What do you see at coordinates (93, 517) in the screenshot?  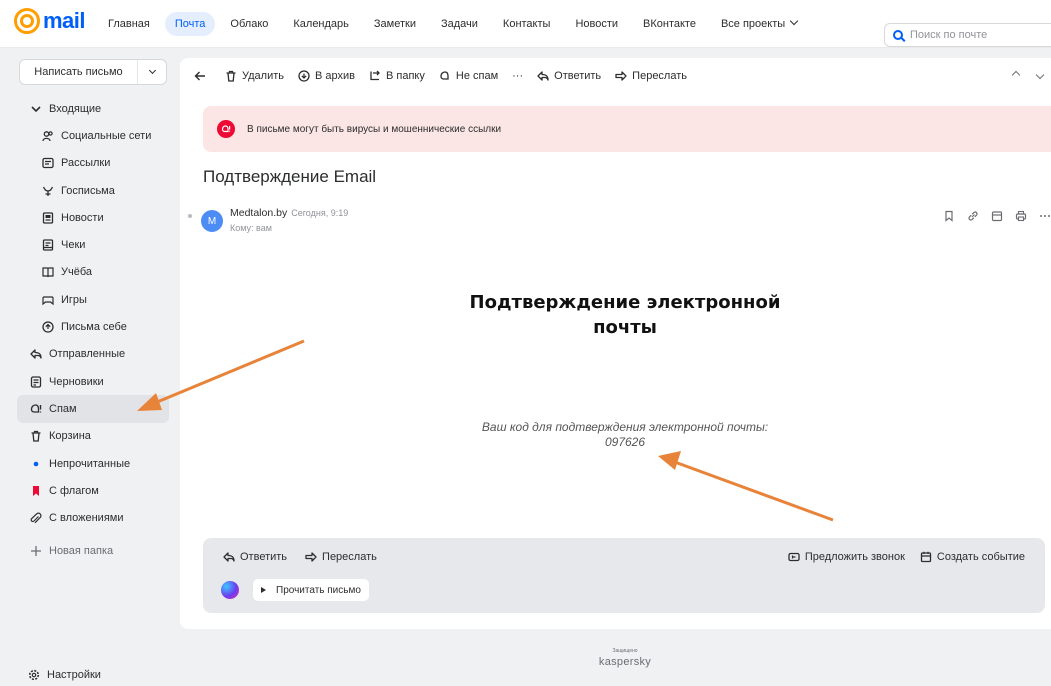 I see `folder-attachments: С вложениями` at bounding box center [93, 517].